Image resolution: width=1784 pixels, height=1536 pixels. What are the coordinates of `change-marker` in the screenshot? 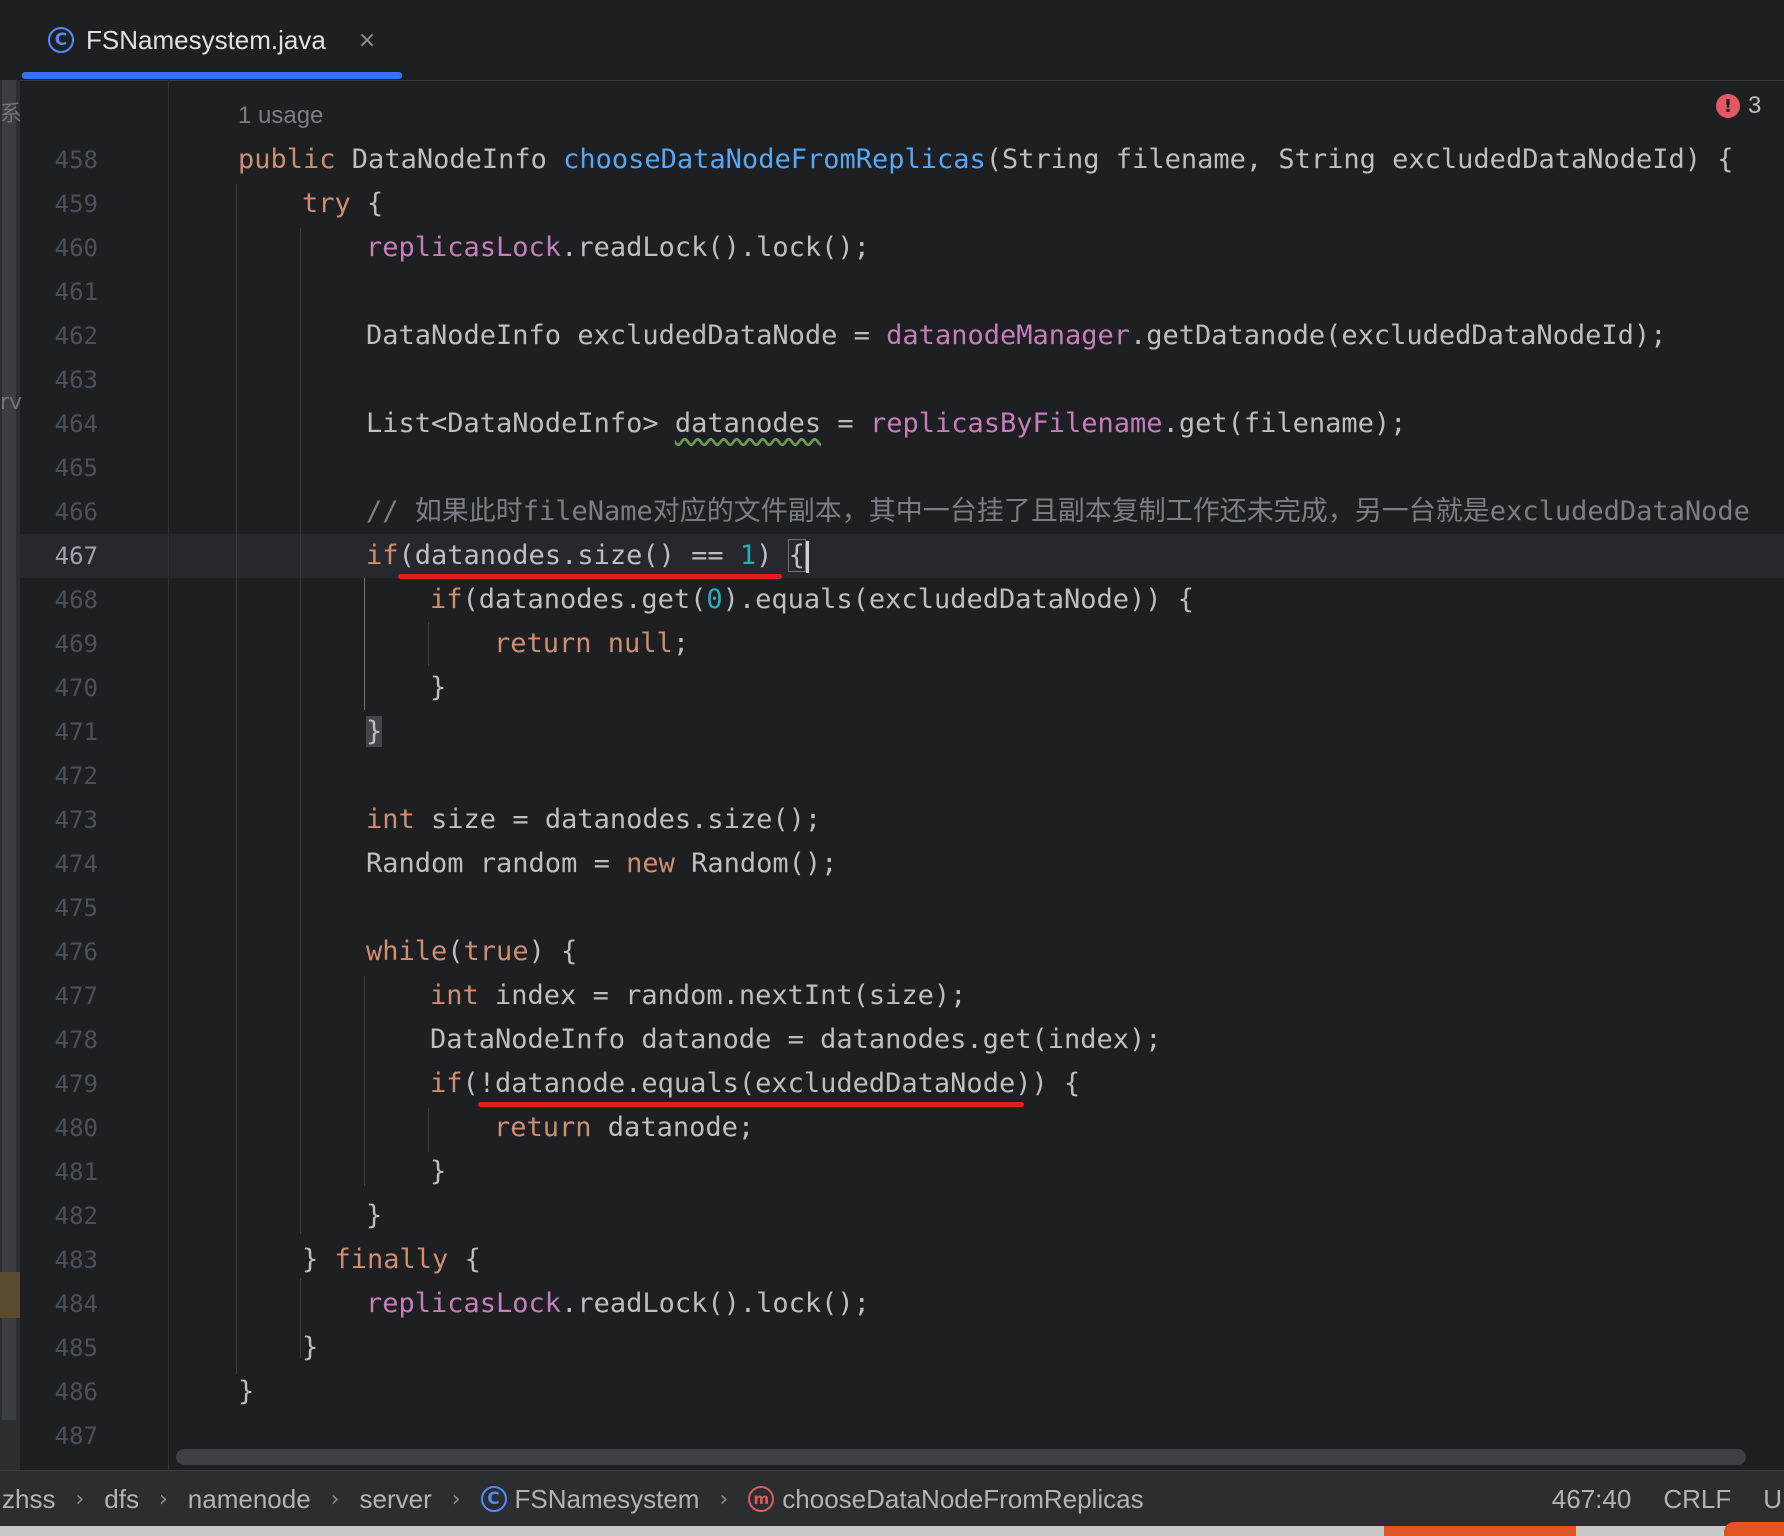 It's located at (10, 1295).